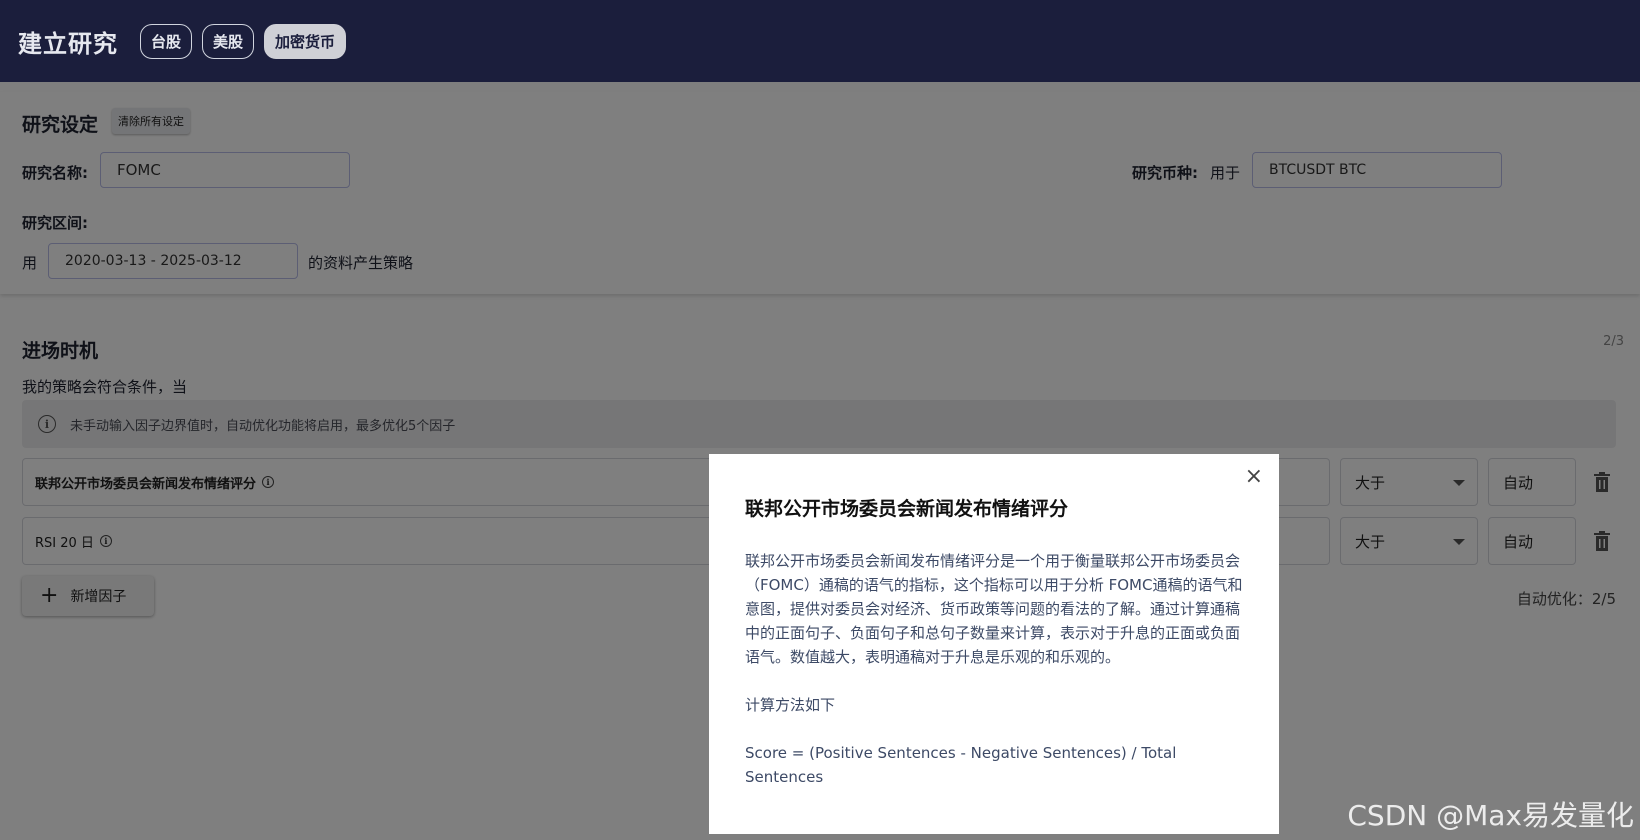 This screenshot has height=840, width=1640. I want to click on close-icon: ×, so click(1254, 476).